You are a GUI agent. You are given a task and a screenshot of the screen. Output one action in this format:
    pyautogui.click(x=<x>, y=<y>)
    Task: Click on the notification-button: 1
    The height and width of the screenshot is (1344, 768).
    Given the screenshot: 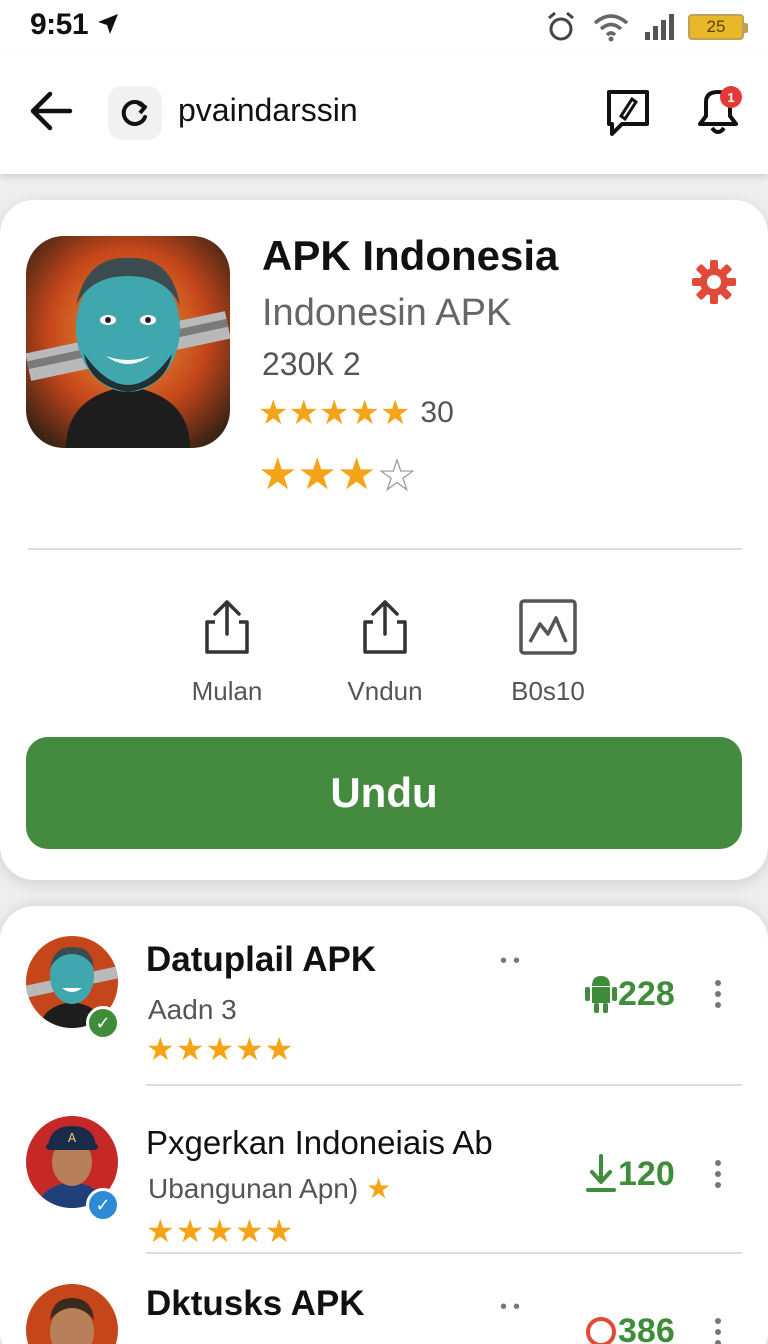 What is the action you would take?
    pyautogui.click(x=718, y=112)
    